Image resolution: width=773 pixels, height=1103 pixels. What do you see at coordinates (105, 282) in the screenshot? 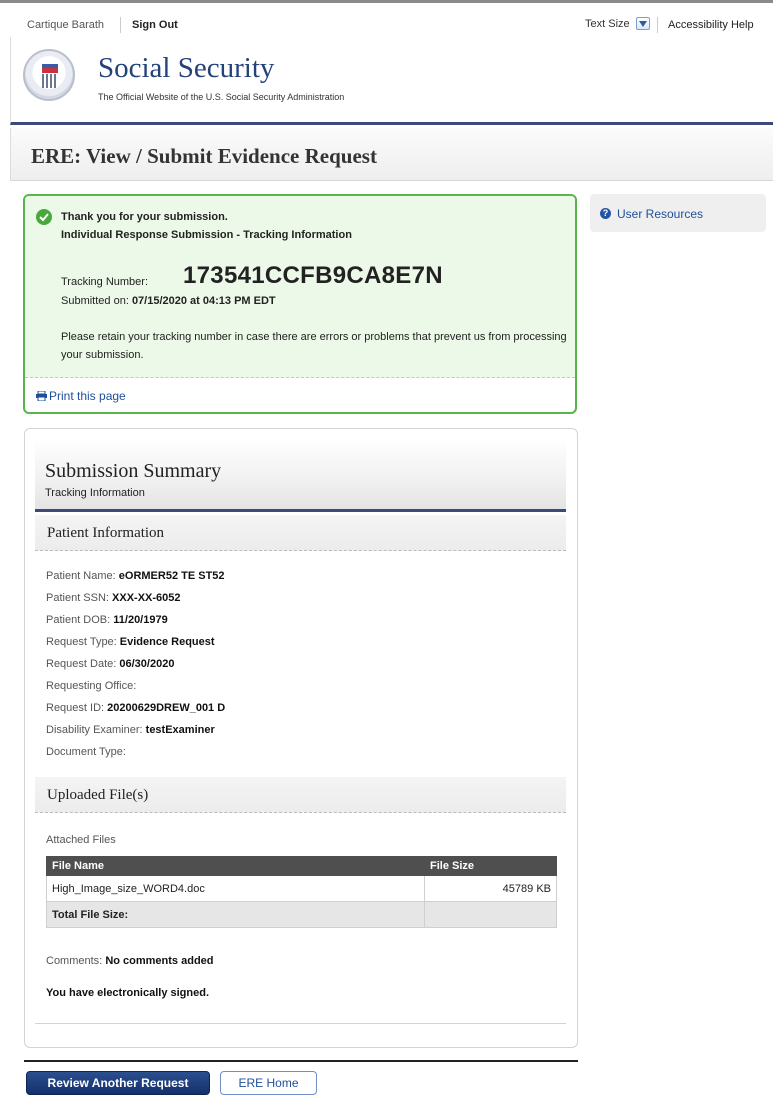
I see `tracking-number-label: Tracking Number:` at bounding box center [105, 282].